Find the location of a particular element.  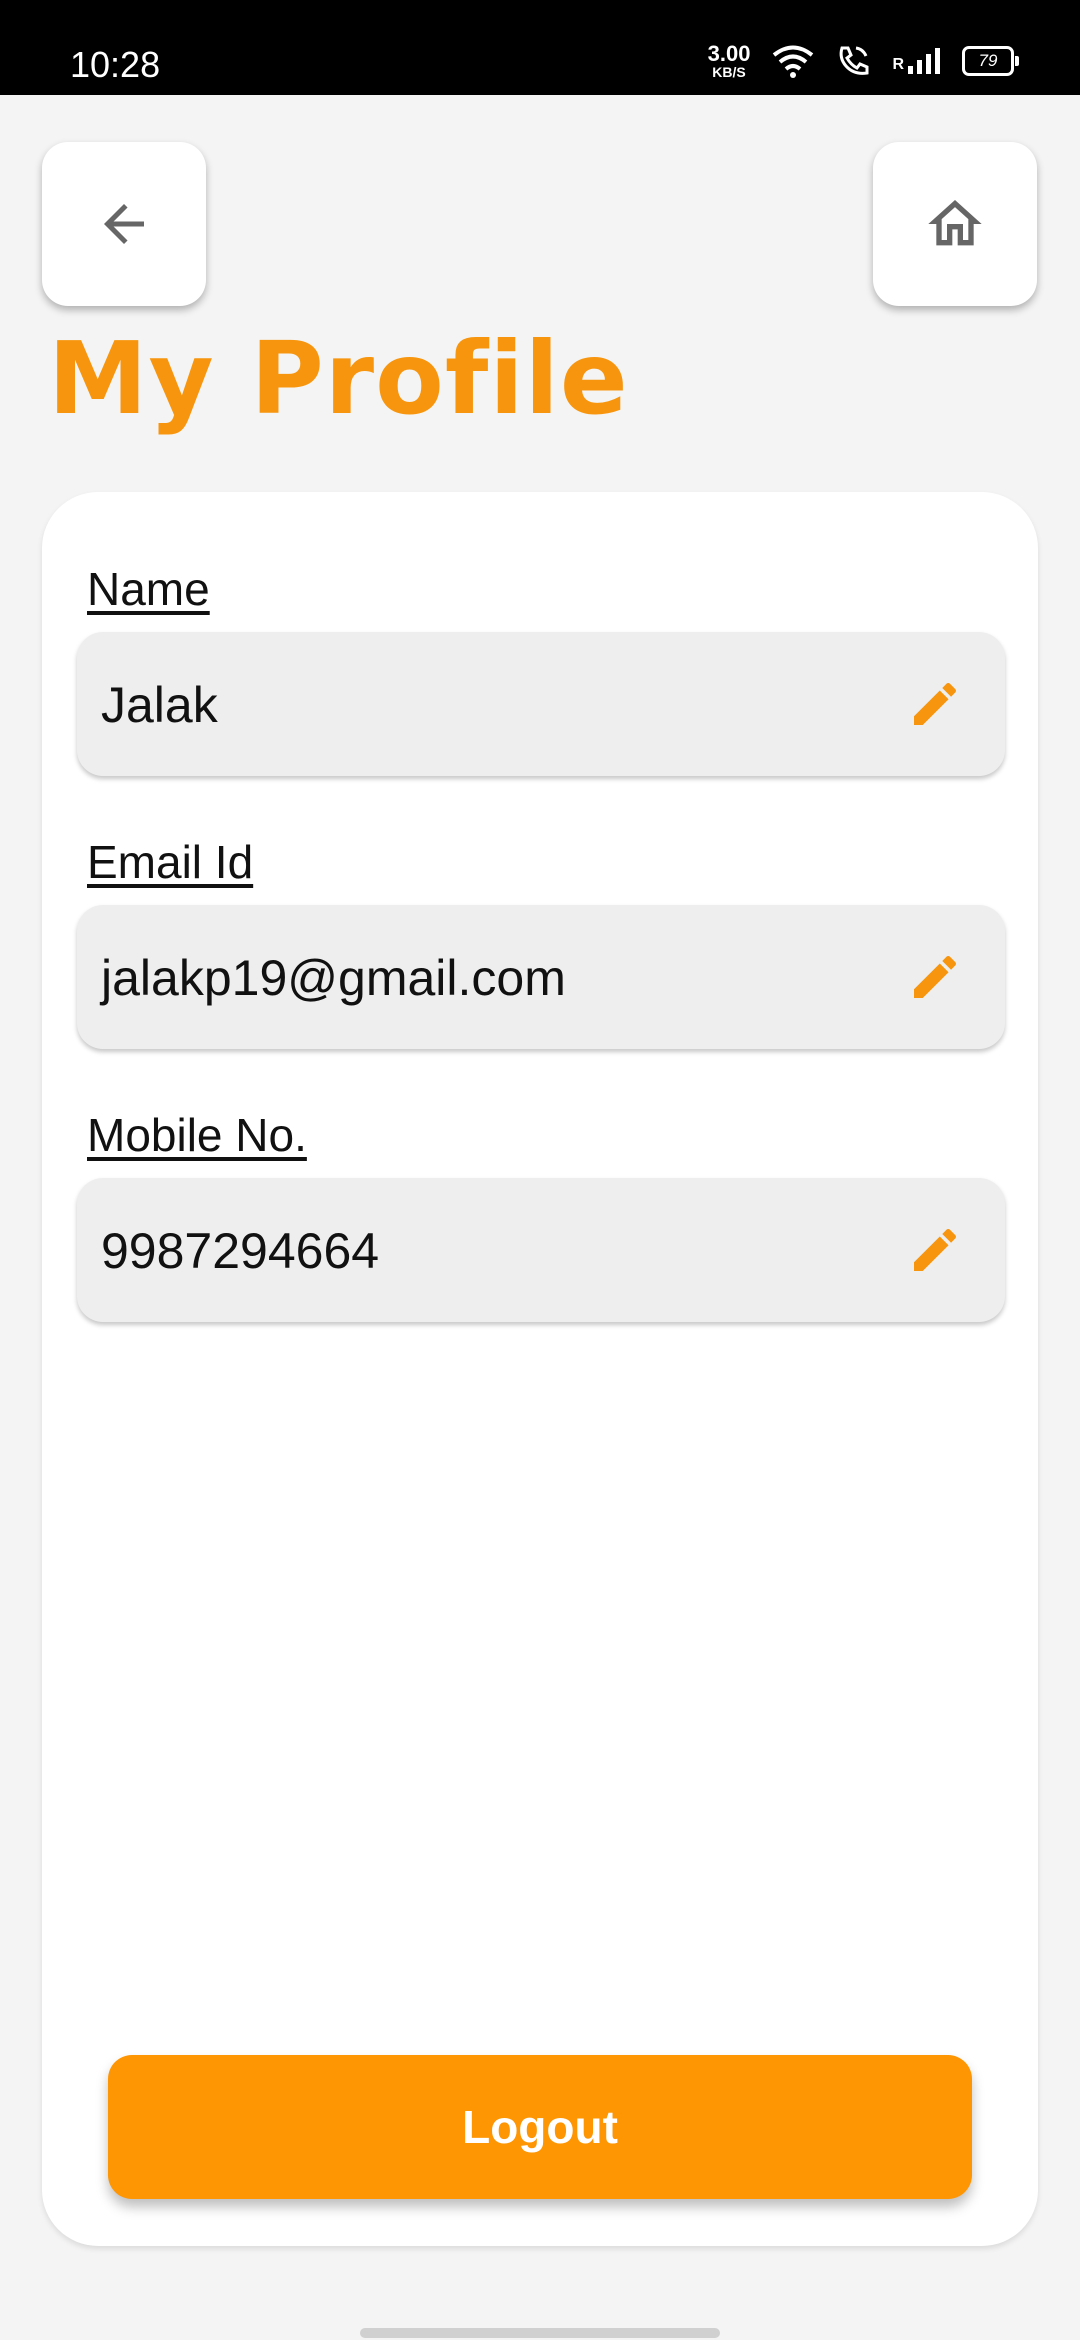

wifi-calling-icon is located at coordinates (854, 60).